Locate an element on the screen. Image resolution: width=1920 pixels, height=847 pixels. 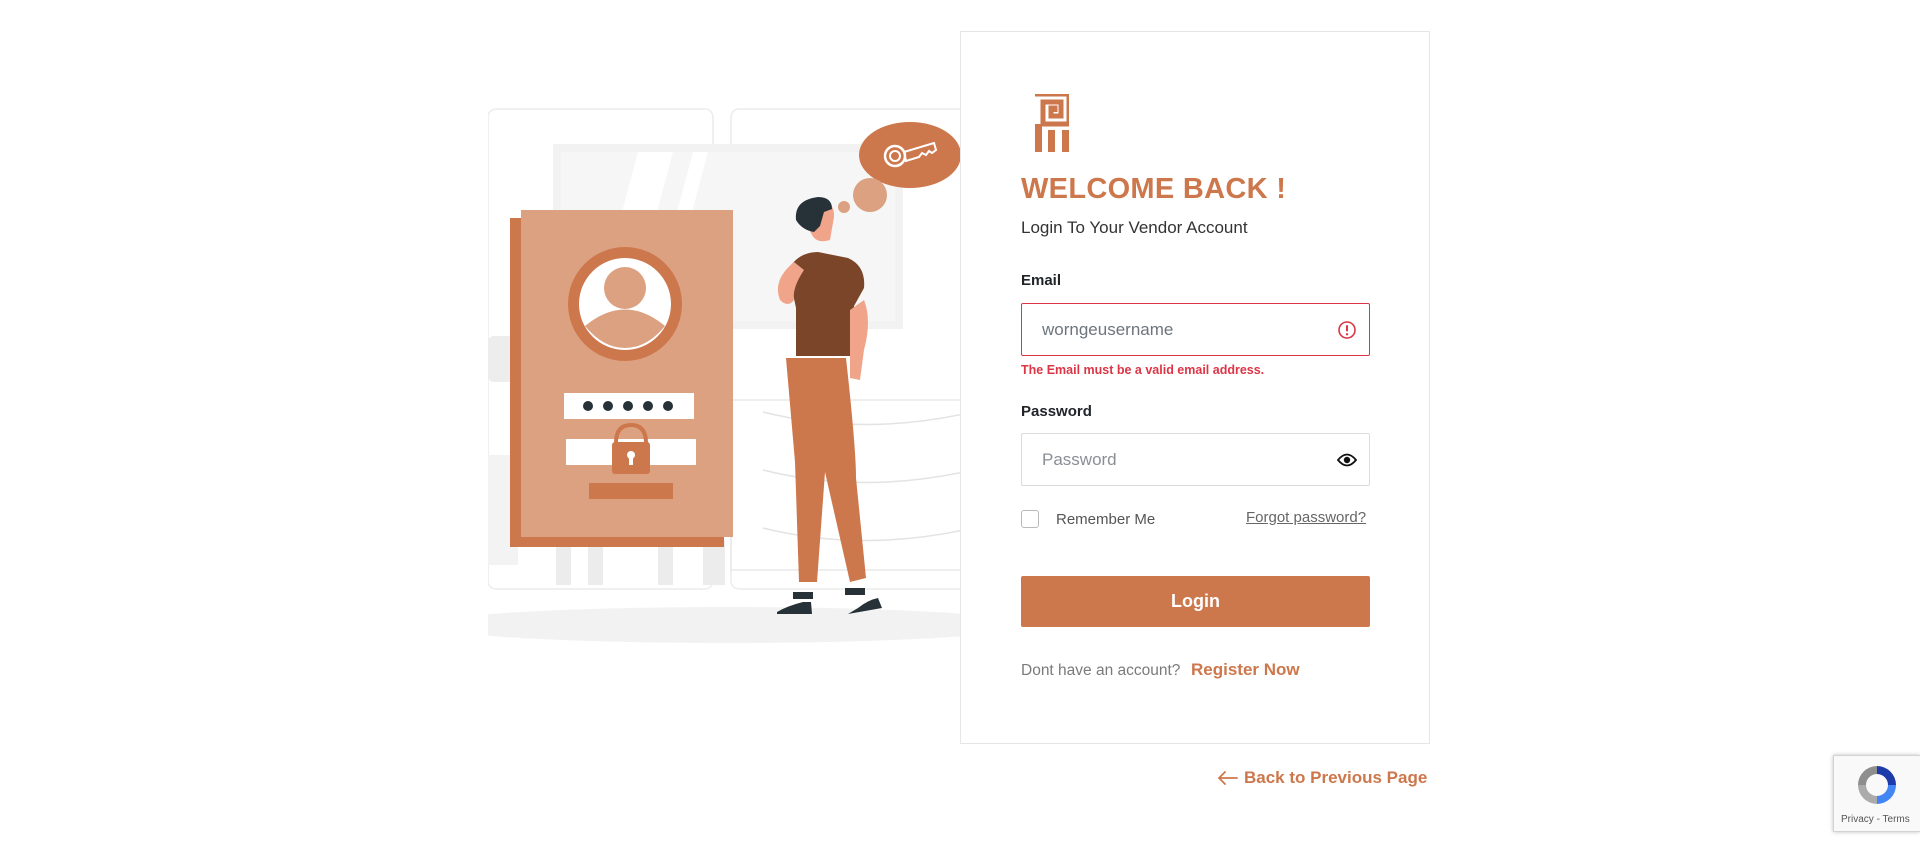
exclamation-circle-icon is located at coordinates (1347, 330).